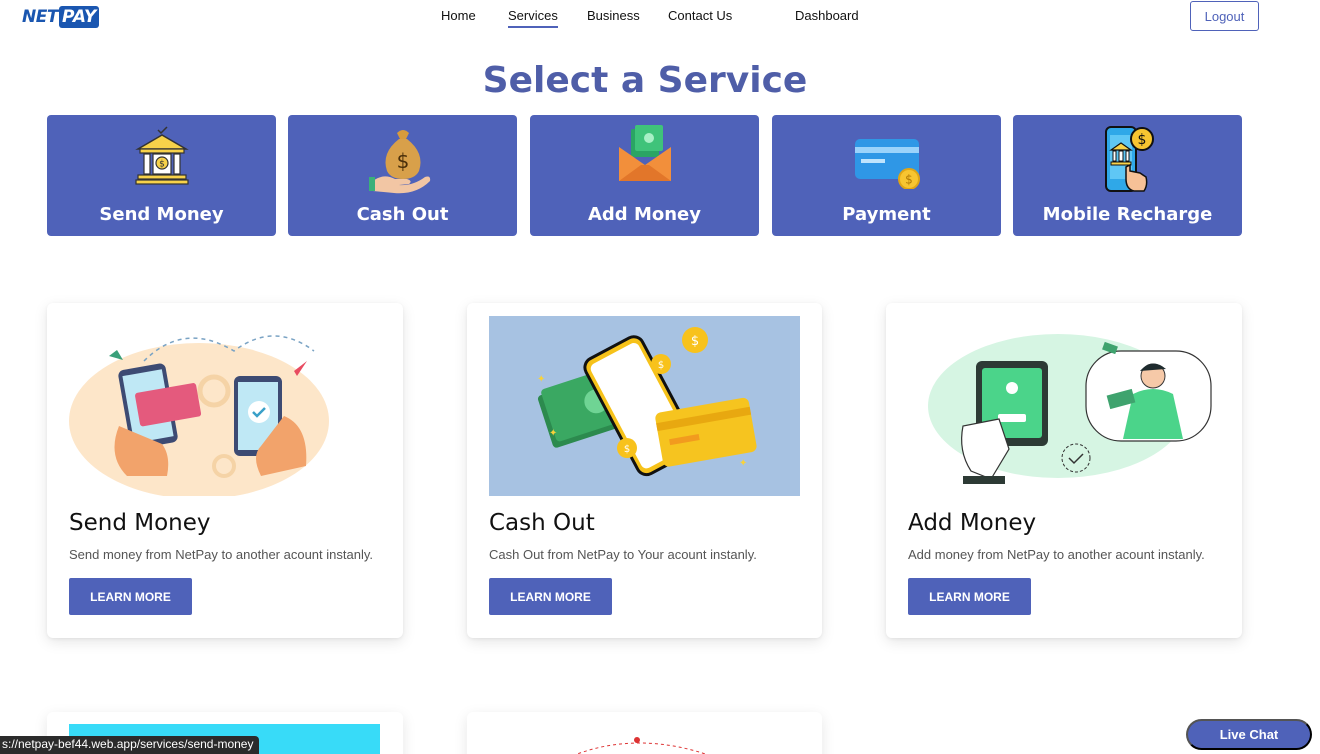  I want to click on tile-send-money: $ Send Money, so click(161, 175).